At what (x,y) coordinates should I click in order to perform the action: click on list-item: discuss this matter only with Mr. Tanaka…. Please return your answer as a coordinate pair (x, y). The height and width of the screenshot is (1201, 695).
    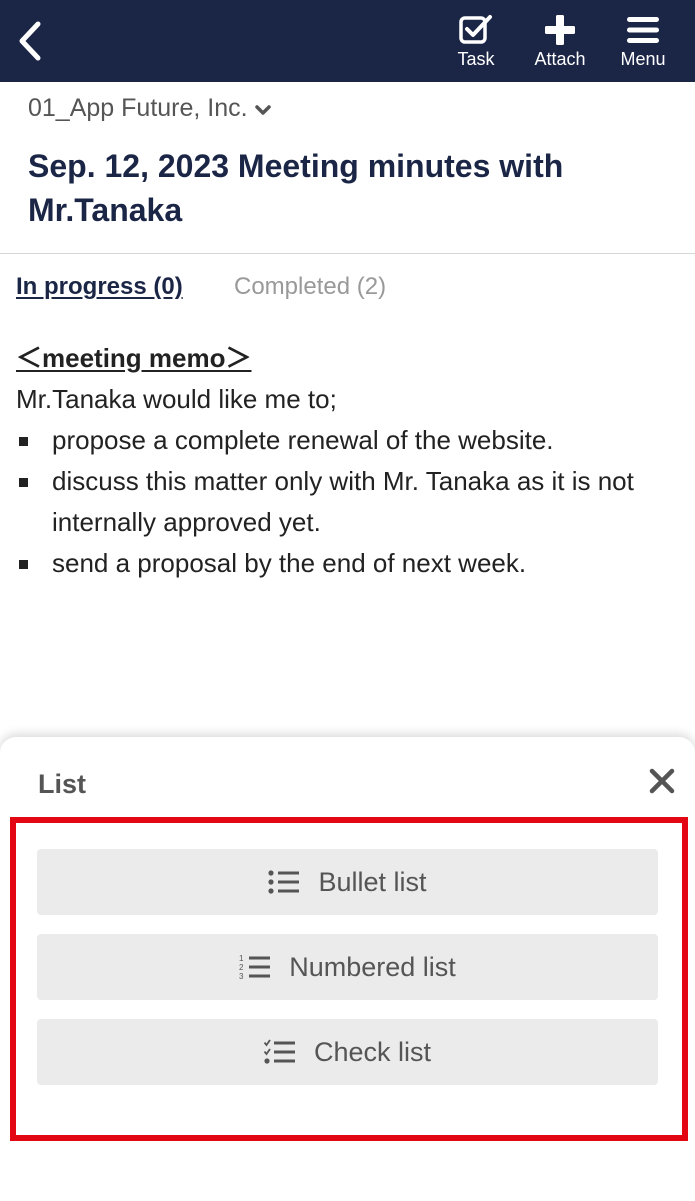
    Looking at the image, I should click on (351, 502).